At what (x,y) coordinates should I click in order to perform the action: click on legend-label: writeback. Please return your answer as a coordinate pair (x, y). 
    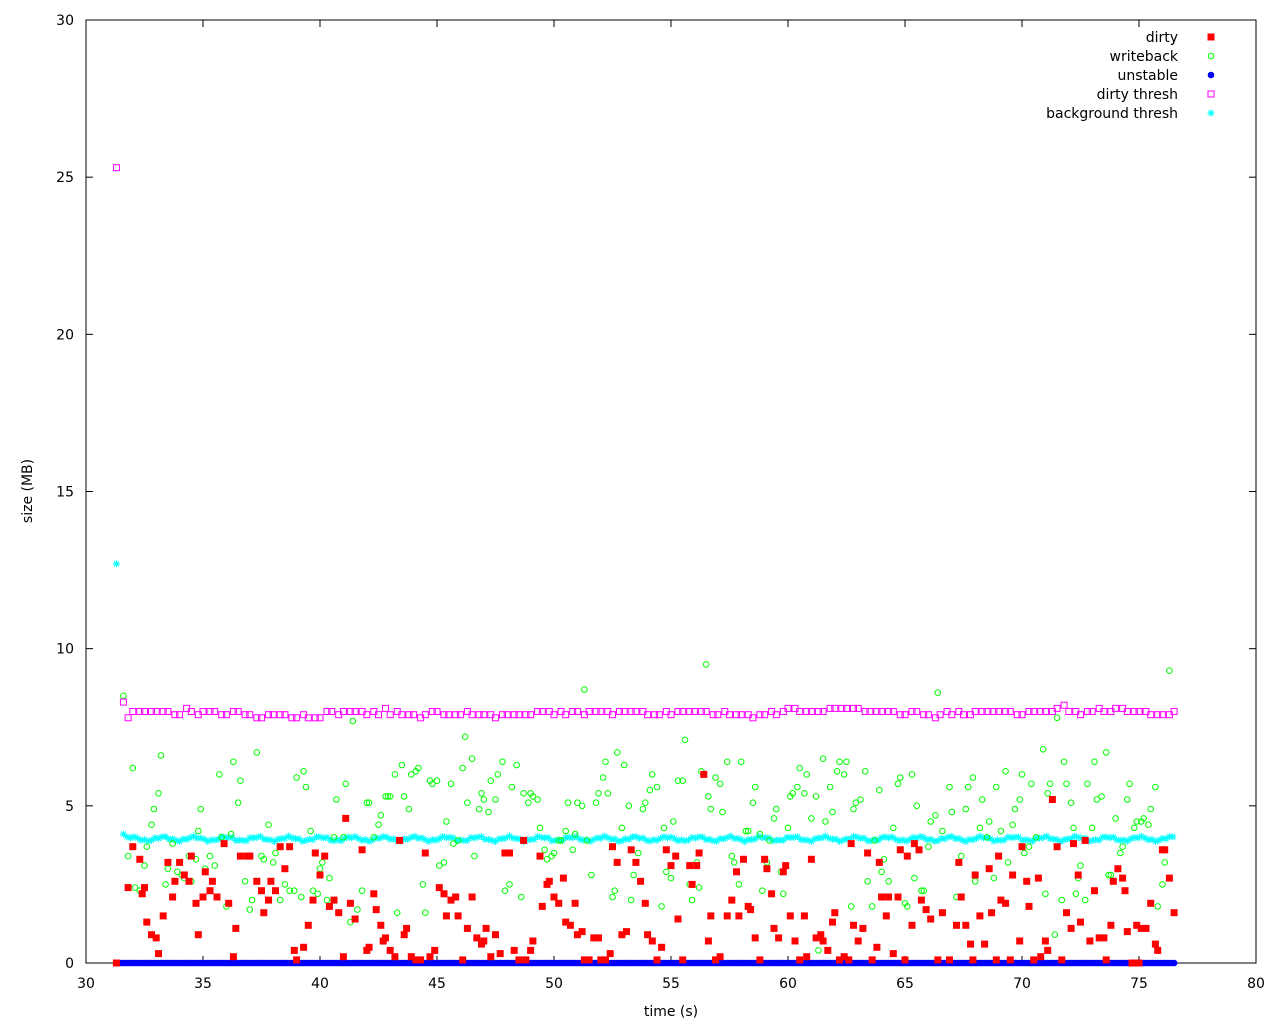
    Looking at the image, I should click on (1144, 57).